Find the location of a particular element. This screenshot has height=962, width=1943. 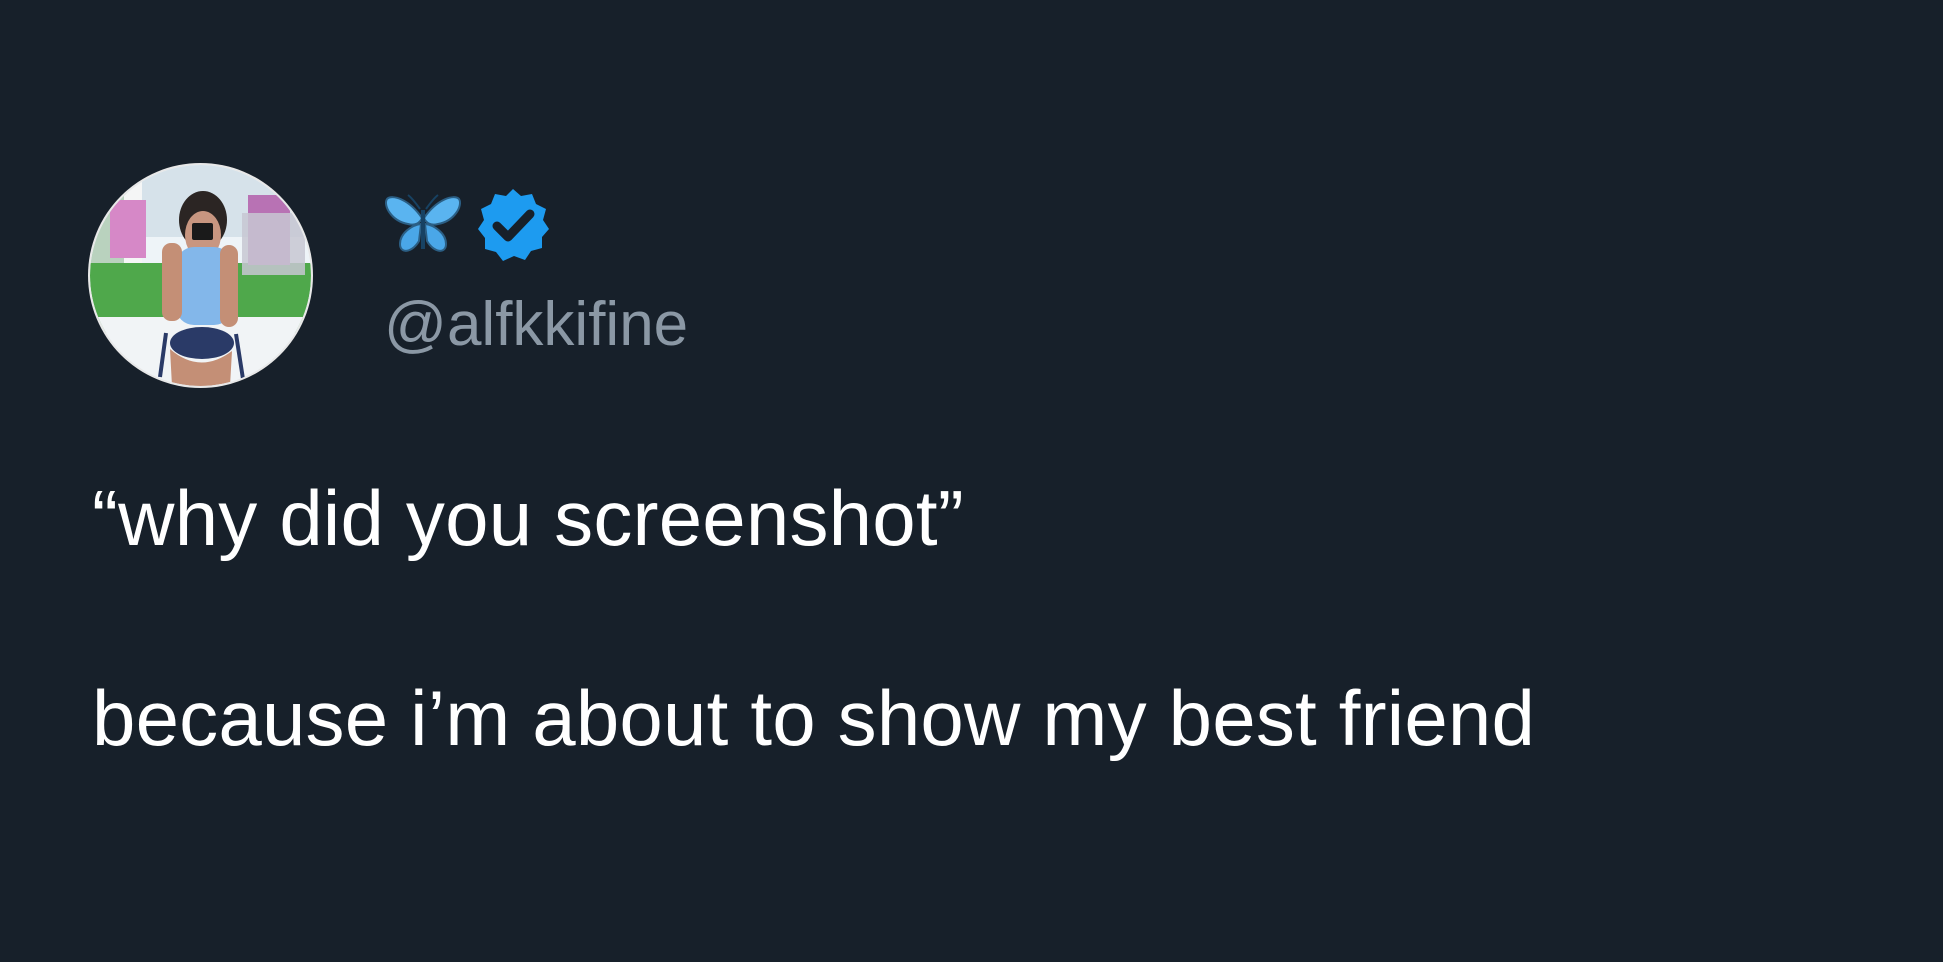

avatar-image is located at coordinates (200, 275).